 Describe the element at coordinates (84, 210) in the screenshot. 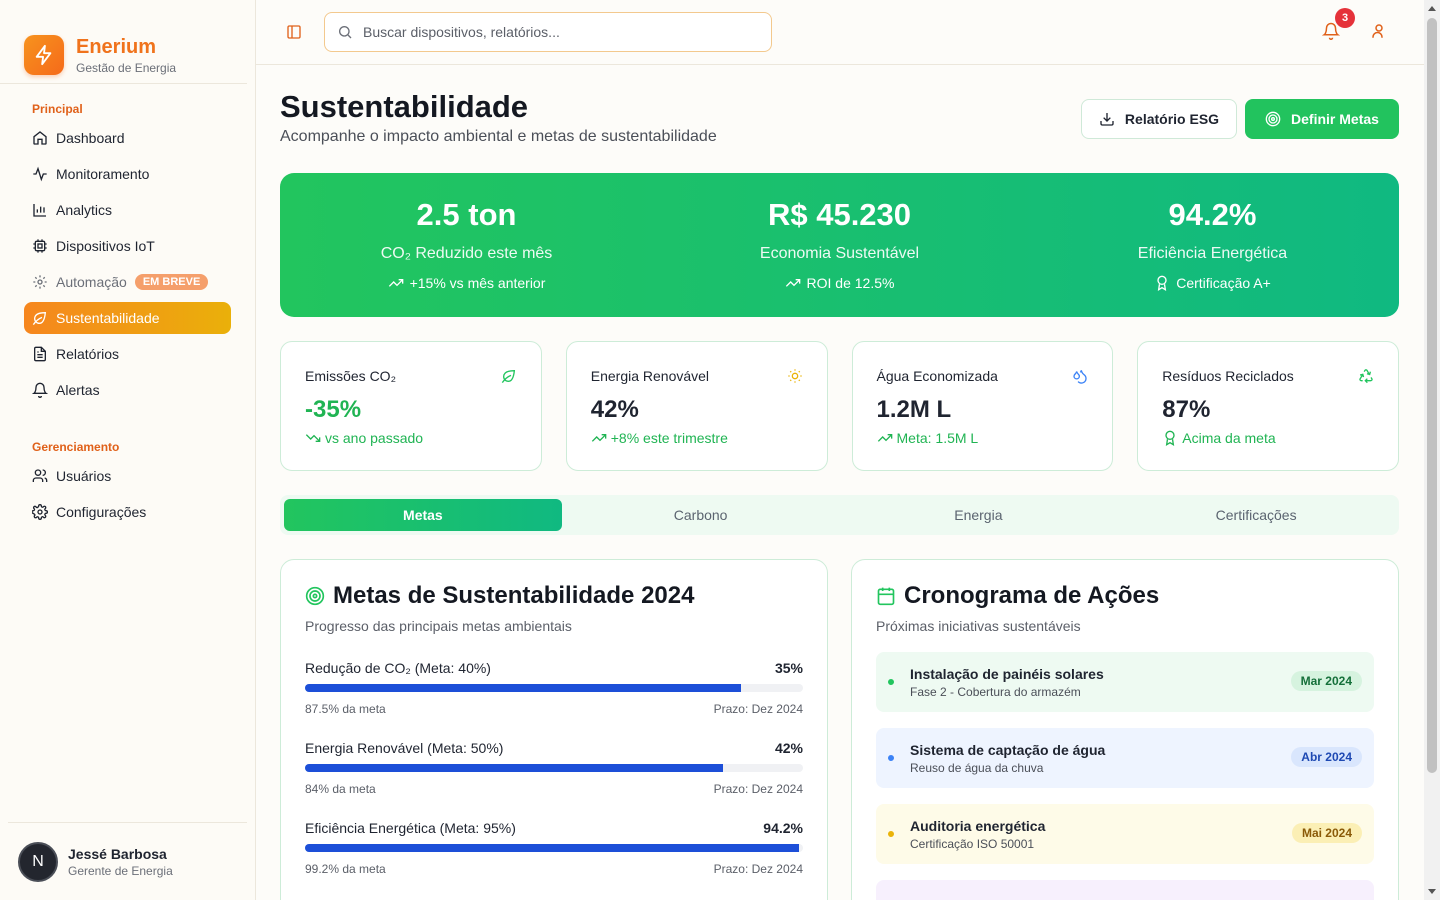

I see `sidebar-item-label: Analytics` at that location.